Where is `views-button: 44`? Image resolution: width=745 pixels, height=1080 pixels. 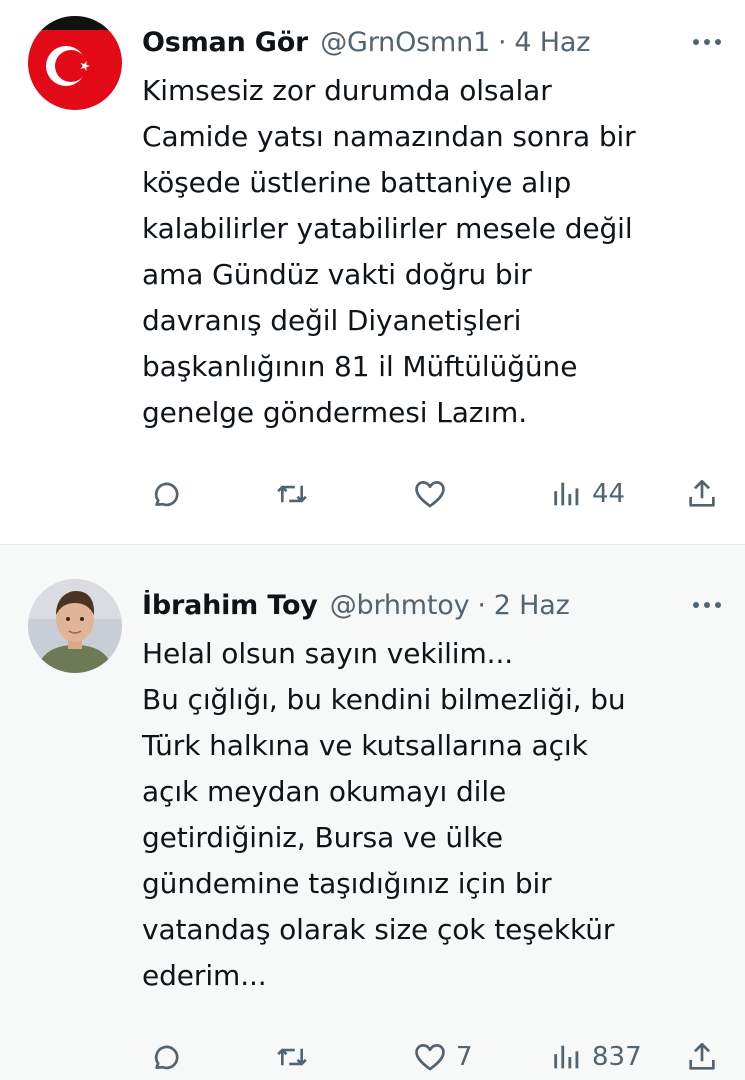
views-button: 44 is located at coordinates (587, 494).